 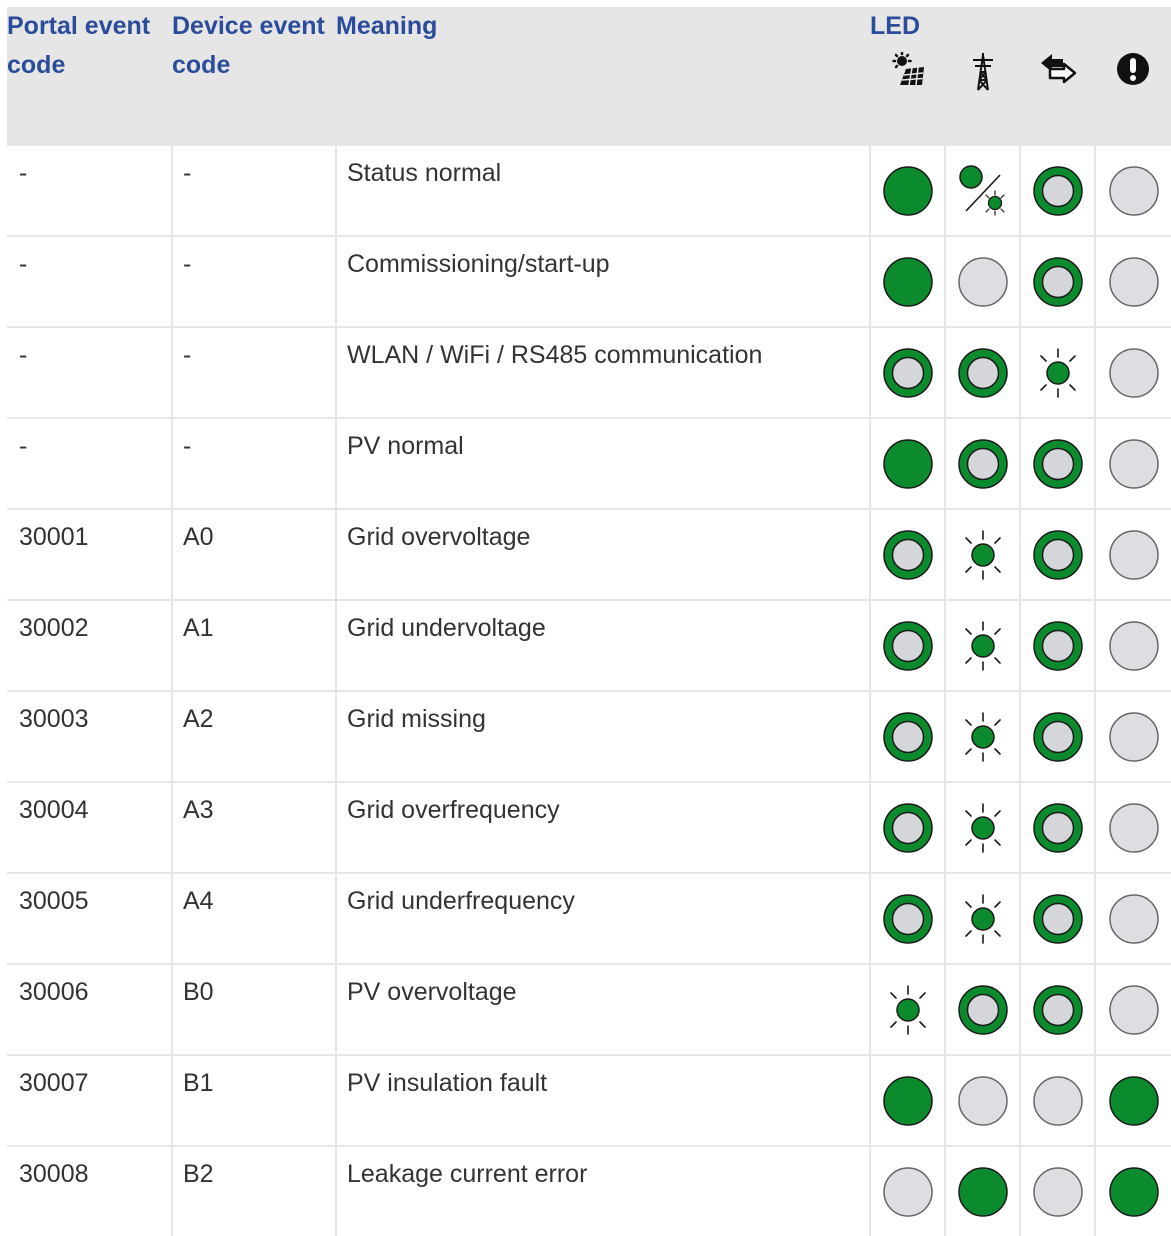 I want to click on led-communication-flashing-icon, so click(x=1057, y=372).